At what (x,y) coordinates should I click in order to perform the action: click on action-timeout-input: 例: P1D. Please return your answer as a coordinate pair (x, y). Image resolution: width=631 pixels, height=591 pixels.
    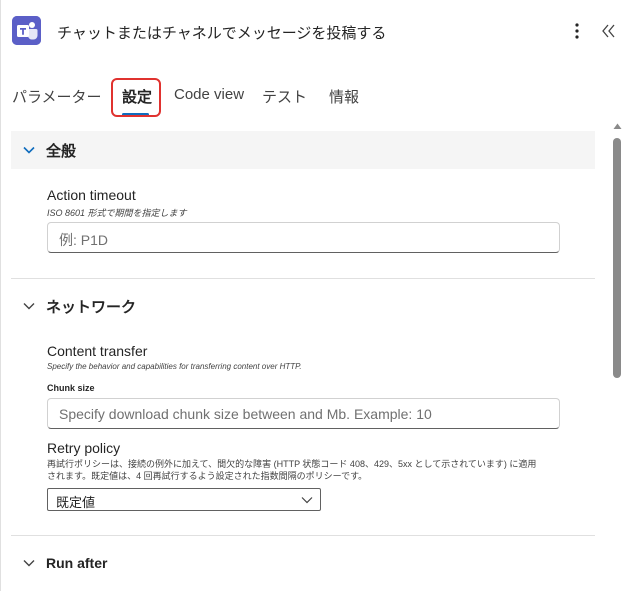
    Looking at the image, I should click on (303, 237).